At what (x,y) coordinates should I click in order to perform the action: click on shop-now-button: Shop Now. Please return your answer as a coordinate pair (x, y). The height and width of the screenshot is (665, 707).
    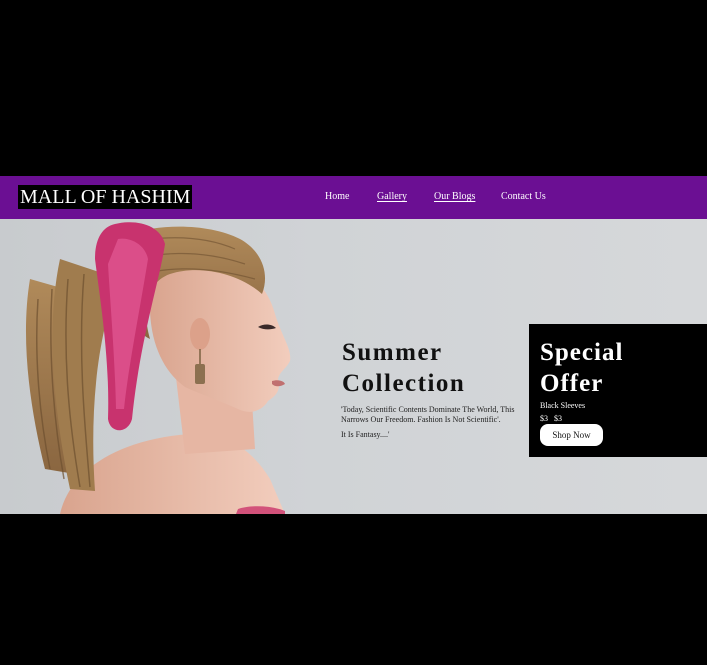
    Looking at the image, I should click on (571, 435).